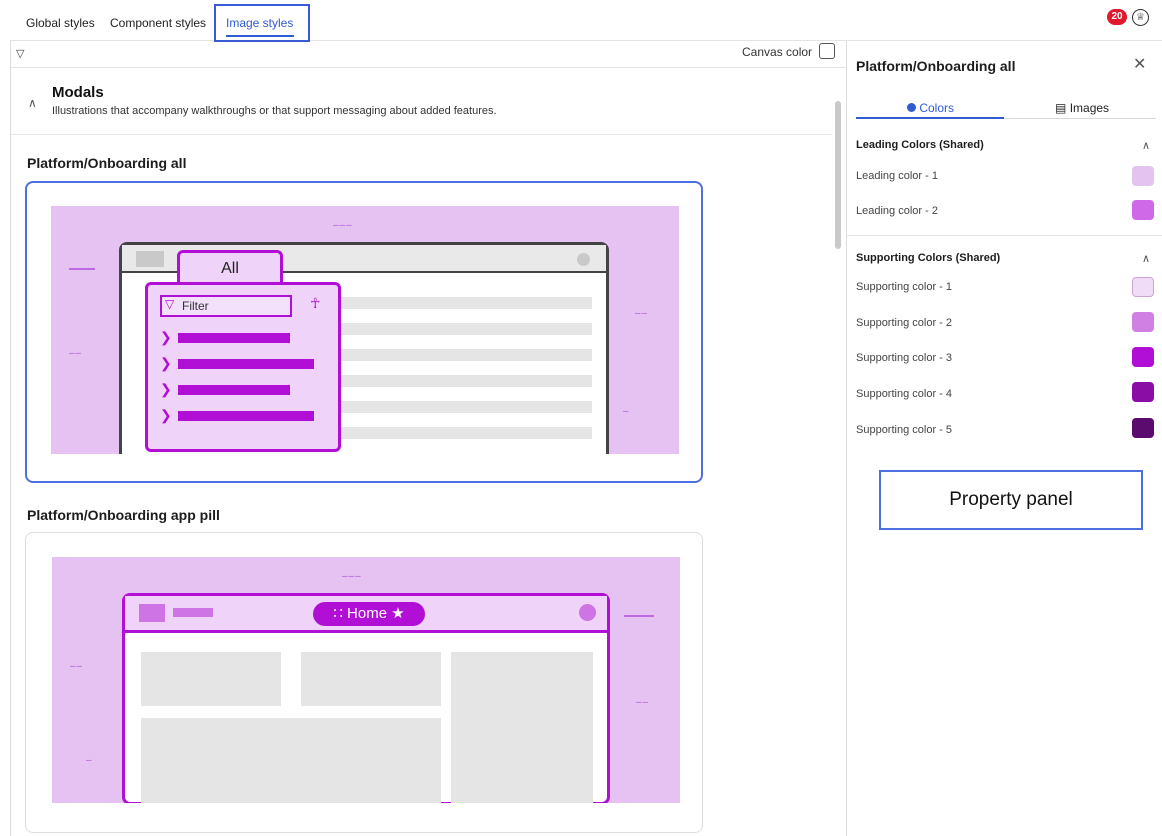  I want to click on filter-label: Filter, so click(195, 306).